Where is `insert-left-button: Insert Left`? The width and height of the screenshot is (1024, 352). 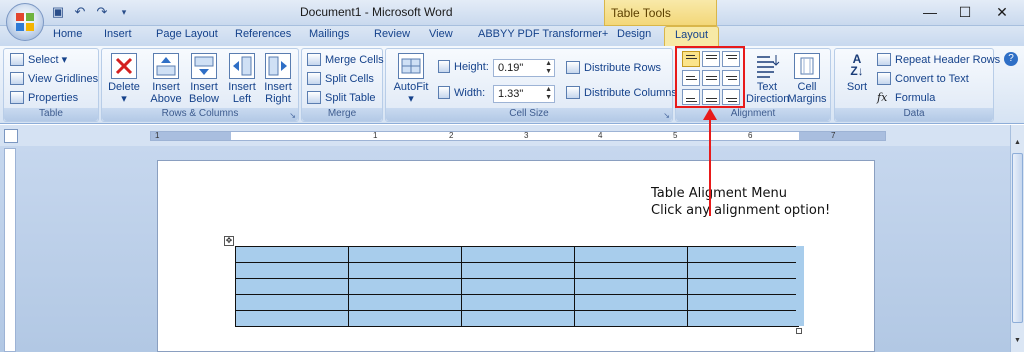
insert-left-button: Insert Left is located at coordinates (242, 79).